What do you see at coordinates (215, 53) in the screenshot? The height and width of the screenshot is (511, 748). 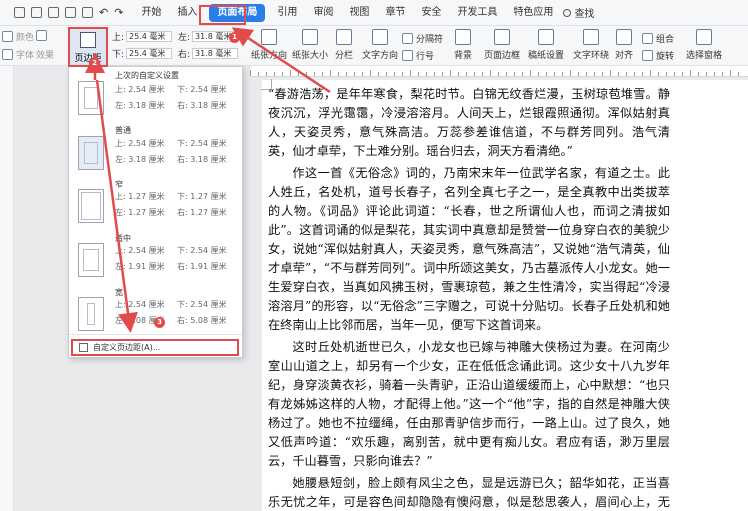 I see `right-margin-input: 31.8 毫米` at bounding box center [215, 53].